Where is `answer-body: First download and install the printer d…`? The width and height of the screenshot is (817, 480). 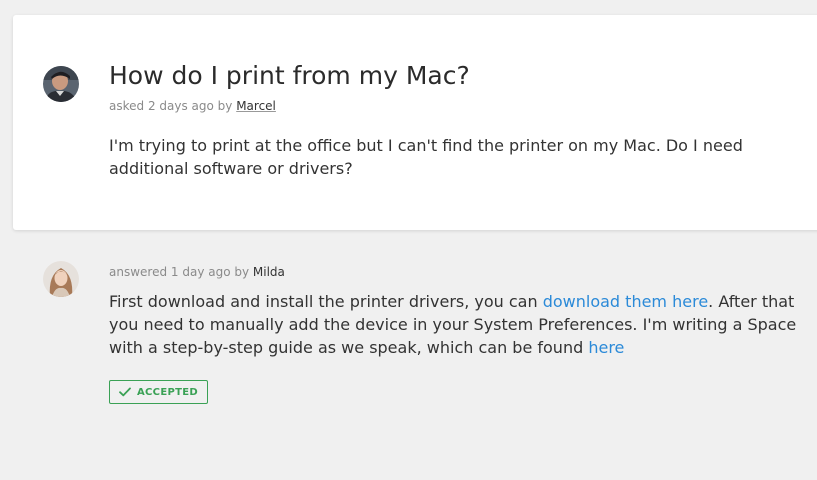 answer-body: First download and install the printer d… is located at coordinates (454, 324).